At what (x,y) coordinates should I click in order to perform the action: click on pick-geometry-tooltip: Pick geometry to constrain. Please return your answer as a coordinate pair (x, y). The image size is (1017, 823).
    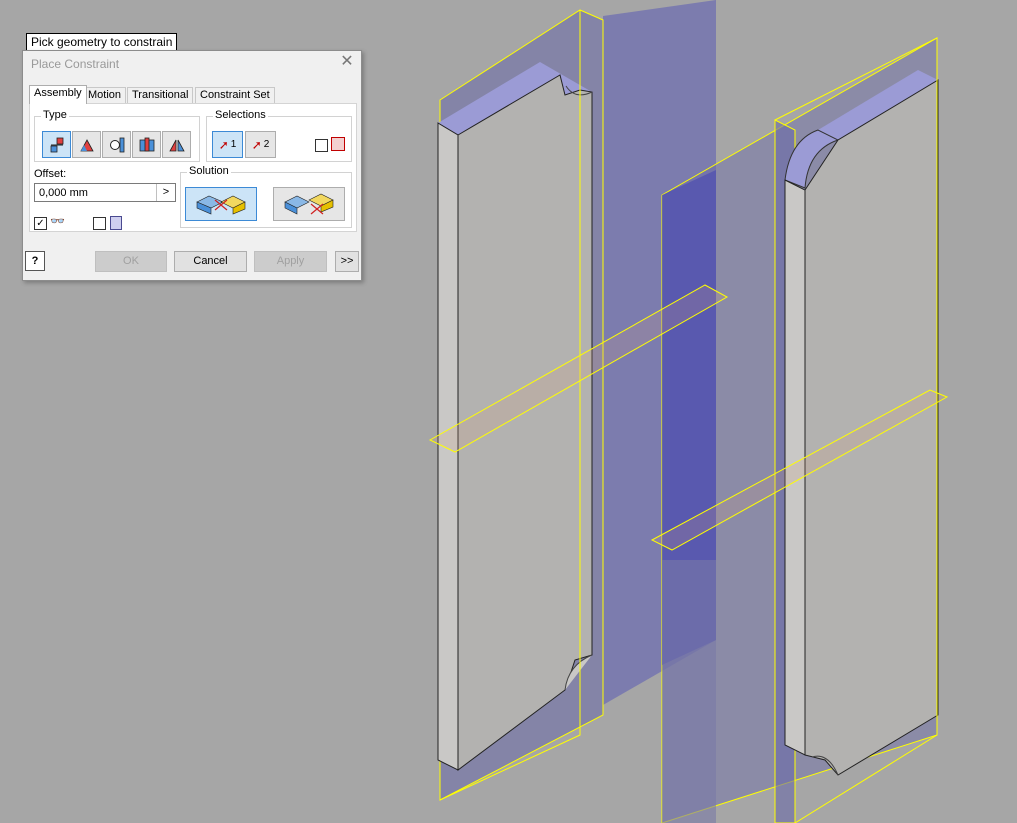
    Looking at the image, I should click on (102, 42).